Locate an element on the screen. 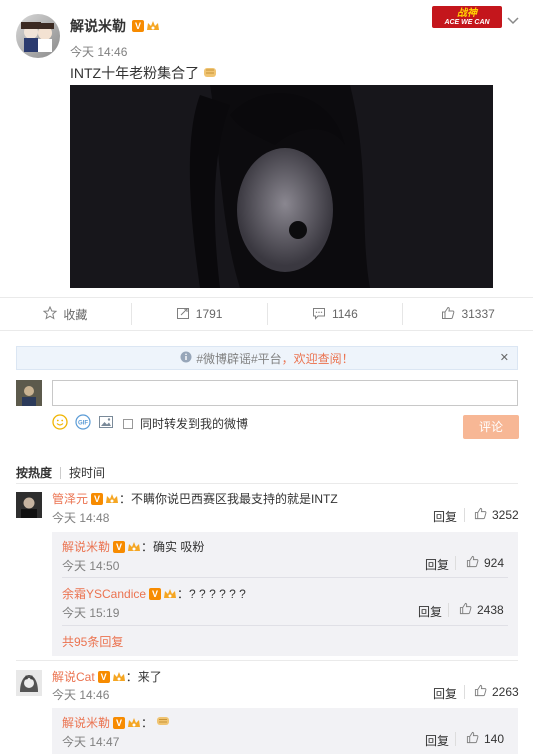 The width and height of the screenshot is (533, 754). repost-label: 同时转发到我的微博 is located at coordinates (194, 424).